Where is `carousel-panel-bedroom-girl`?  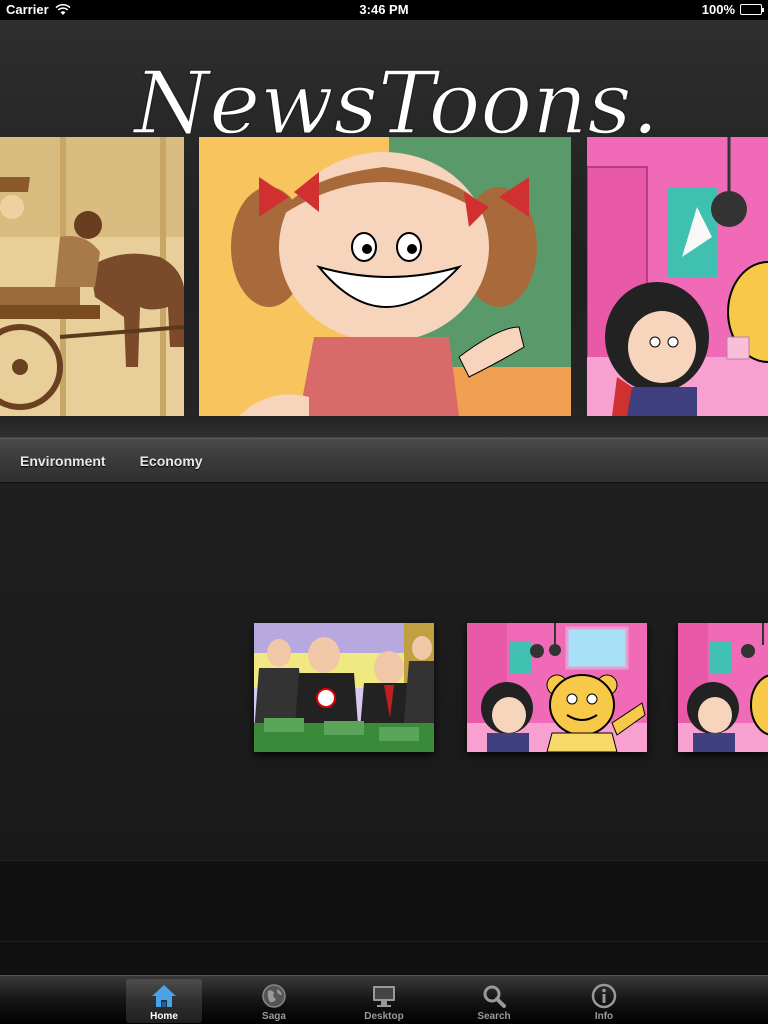 carousel-panel-bedroom-girl is located at coordinates (677, 276).